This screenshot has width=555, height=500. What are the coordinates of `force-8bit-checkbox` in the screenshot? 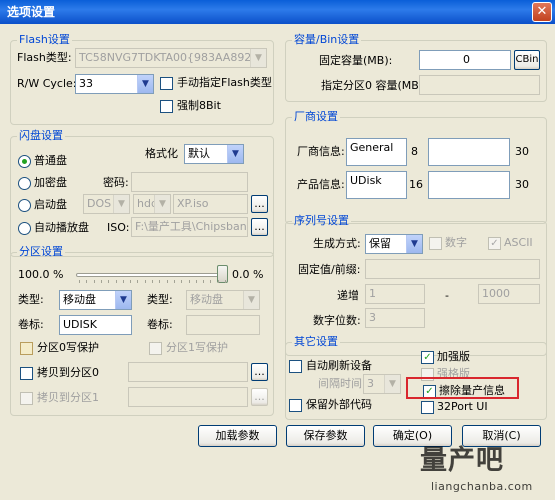 It's located at (166, 106).